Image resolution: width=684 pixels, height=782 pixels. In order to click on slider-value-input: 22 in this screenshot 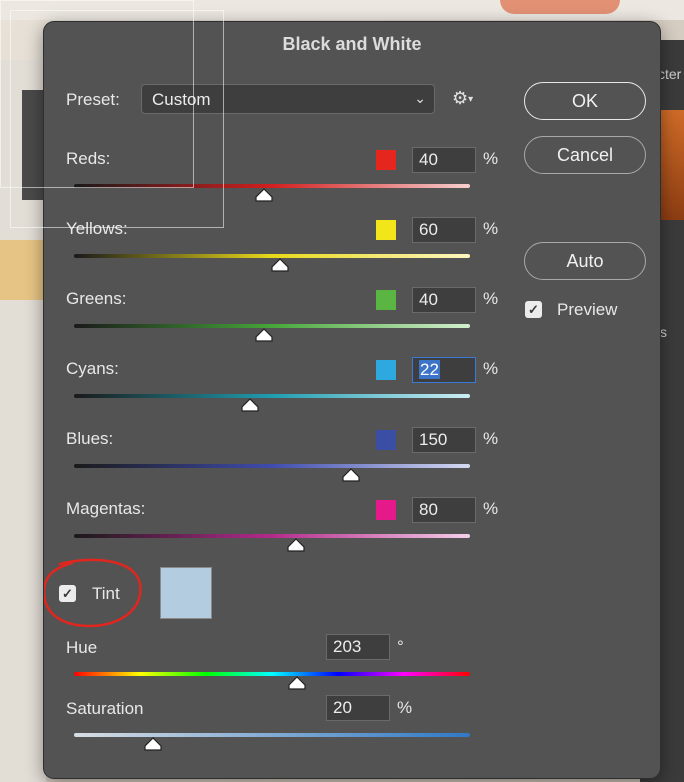, I will do `click(444, 370)`.